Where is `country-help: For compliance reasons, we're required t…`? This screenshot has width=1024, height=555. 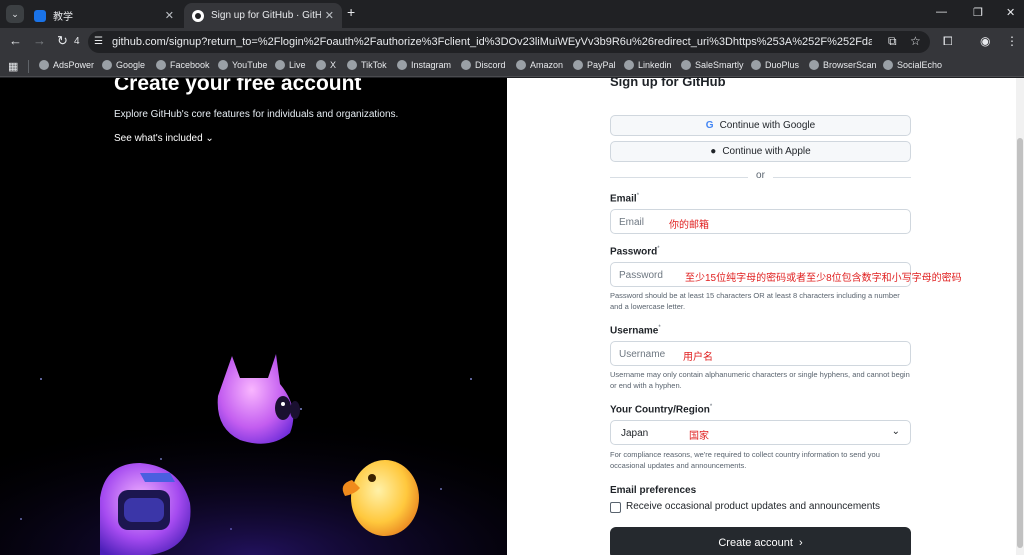 country-help: For compliance reasons, we're required t… is located at coordinates (745, 460).